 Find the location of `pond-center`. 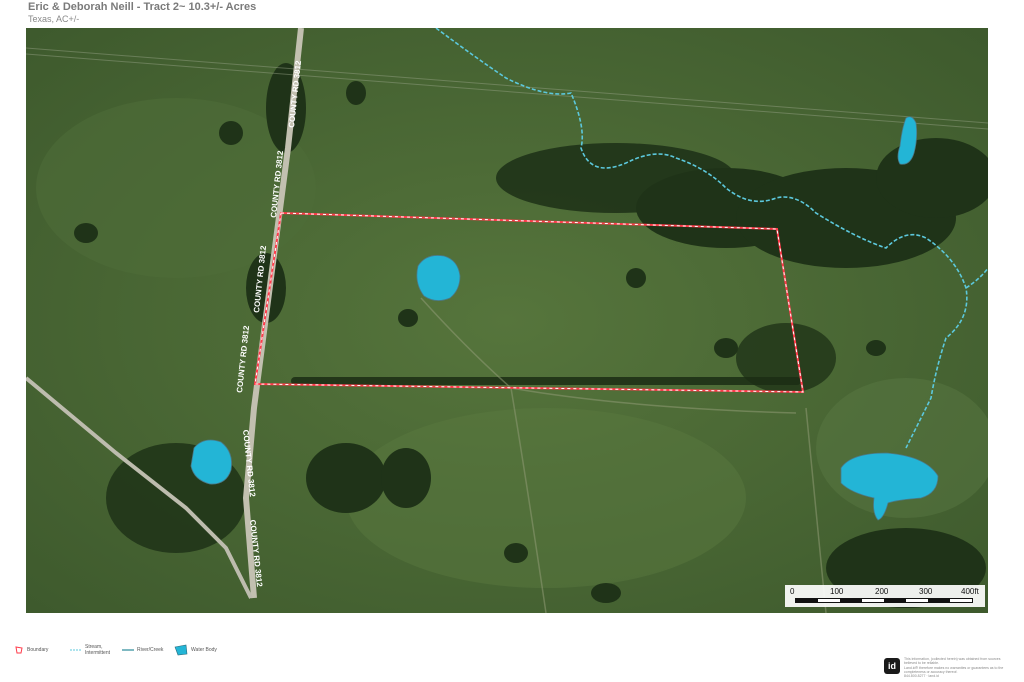

pond-center is located at coordinates (438, 278).